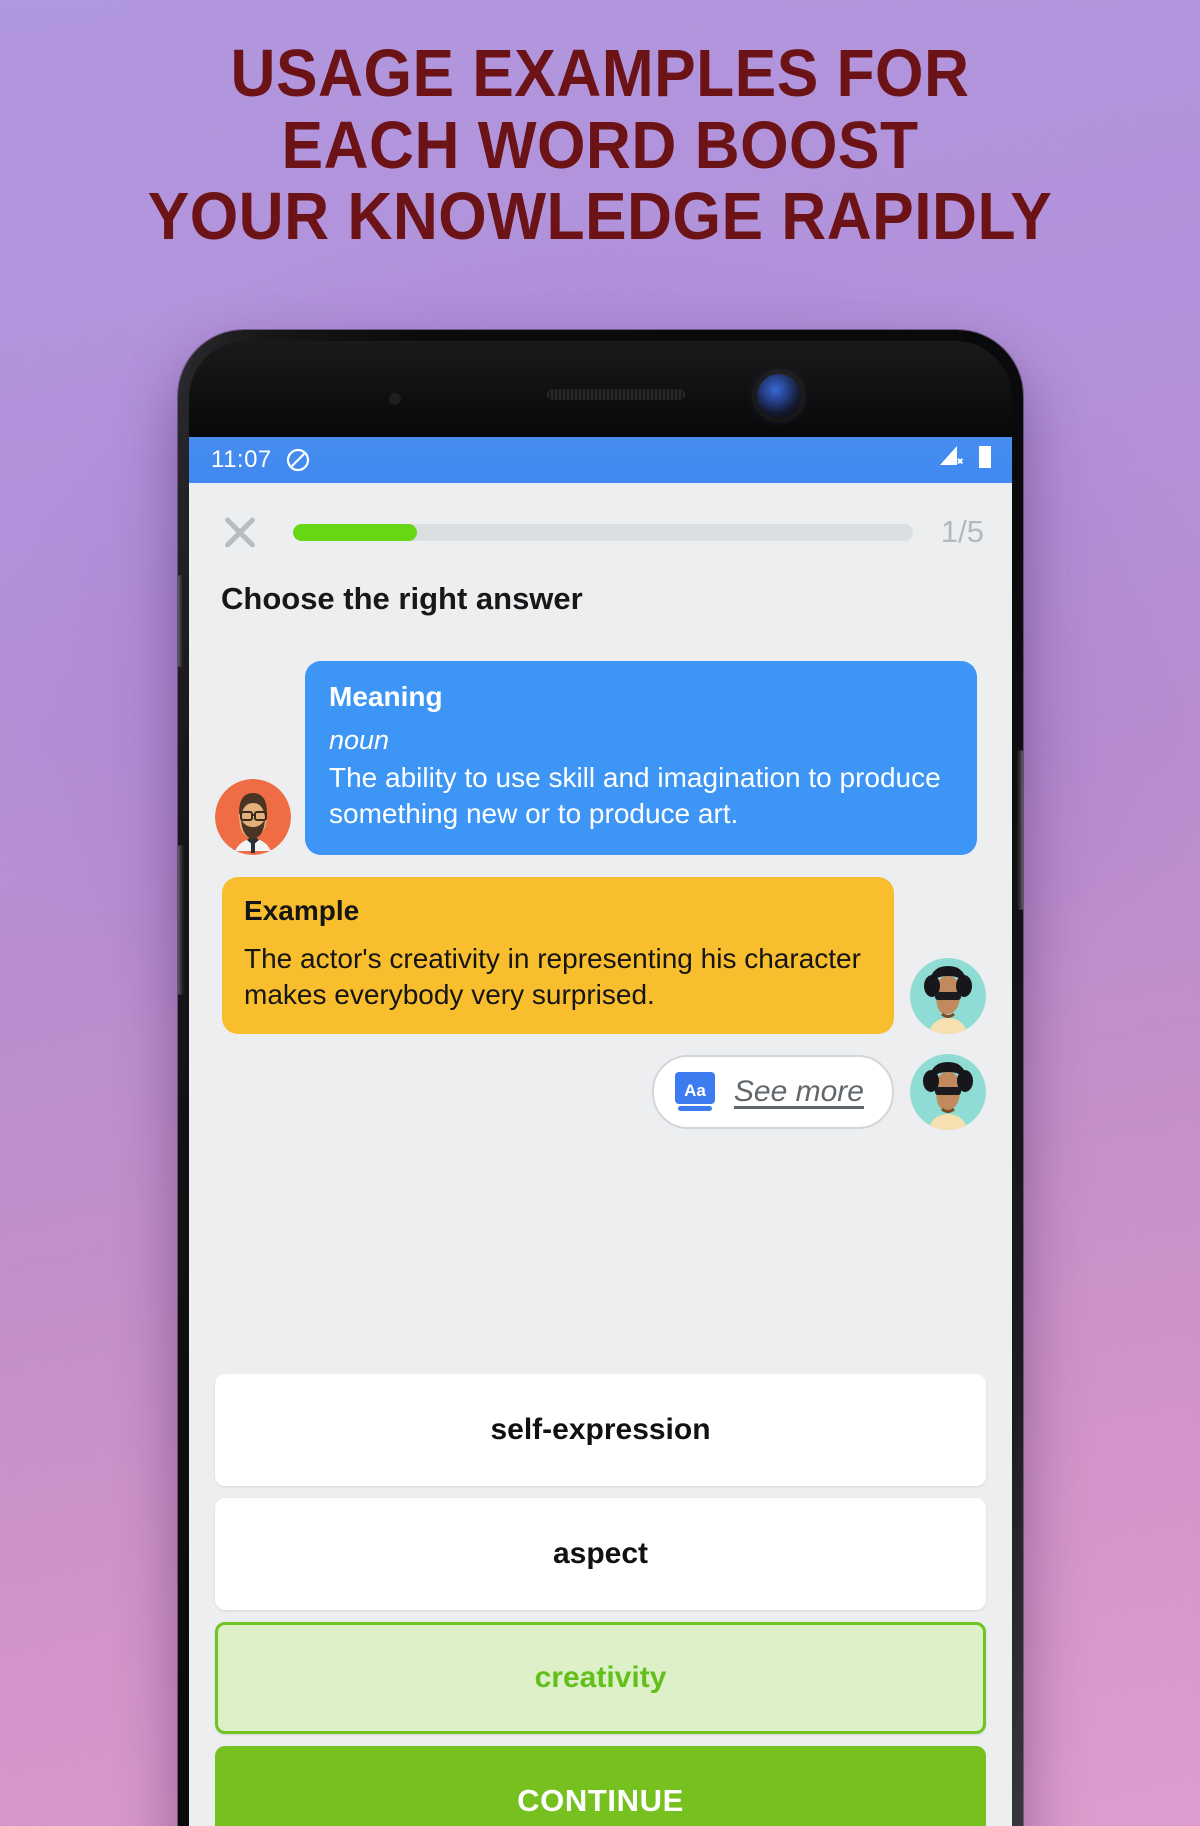 The width and height of the screenshot is (1200, 1826). Describe the element at coordinates (386, 696) in the screenshot. I see `meaning-card-title: Meaning` at that location.